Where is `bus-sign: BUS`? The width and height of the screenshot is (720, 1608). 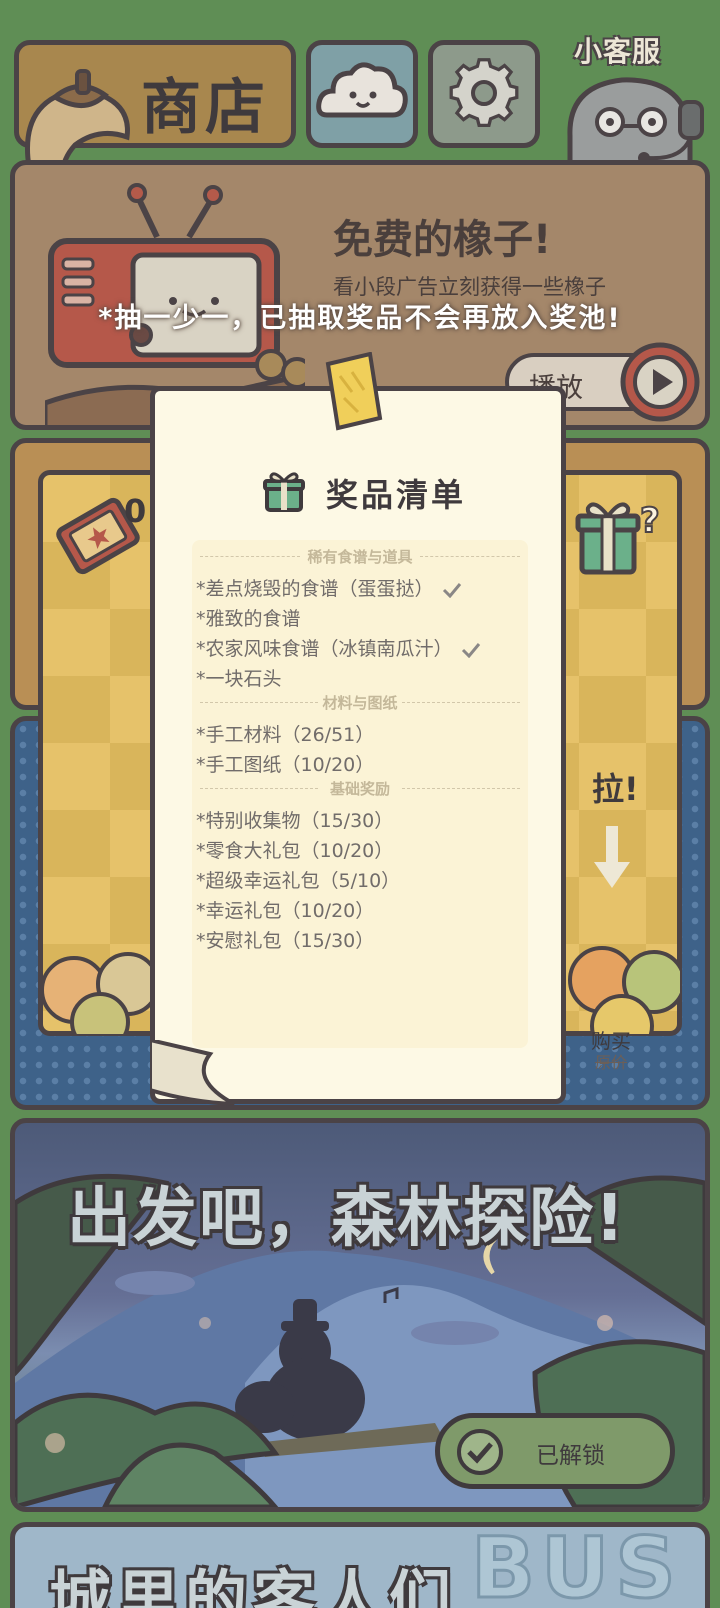
bus-sign: BUS is located at coordinates (576, 1565).